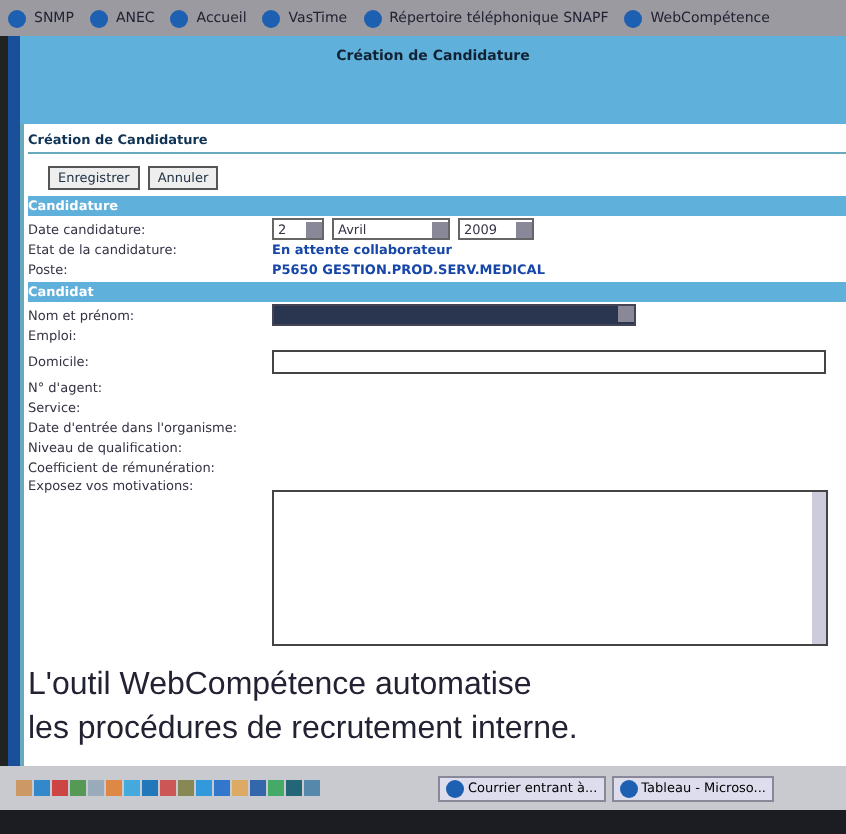 This screenshot has height=834, width=846. Describe the element at coordinates (303, 730) in the screenshot. I see `caption-text: les procédures de recrutement interne.` at that location.